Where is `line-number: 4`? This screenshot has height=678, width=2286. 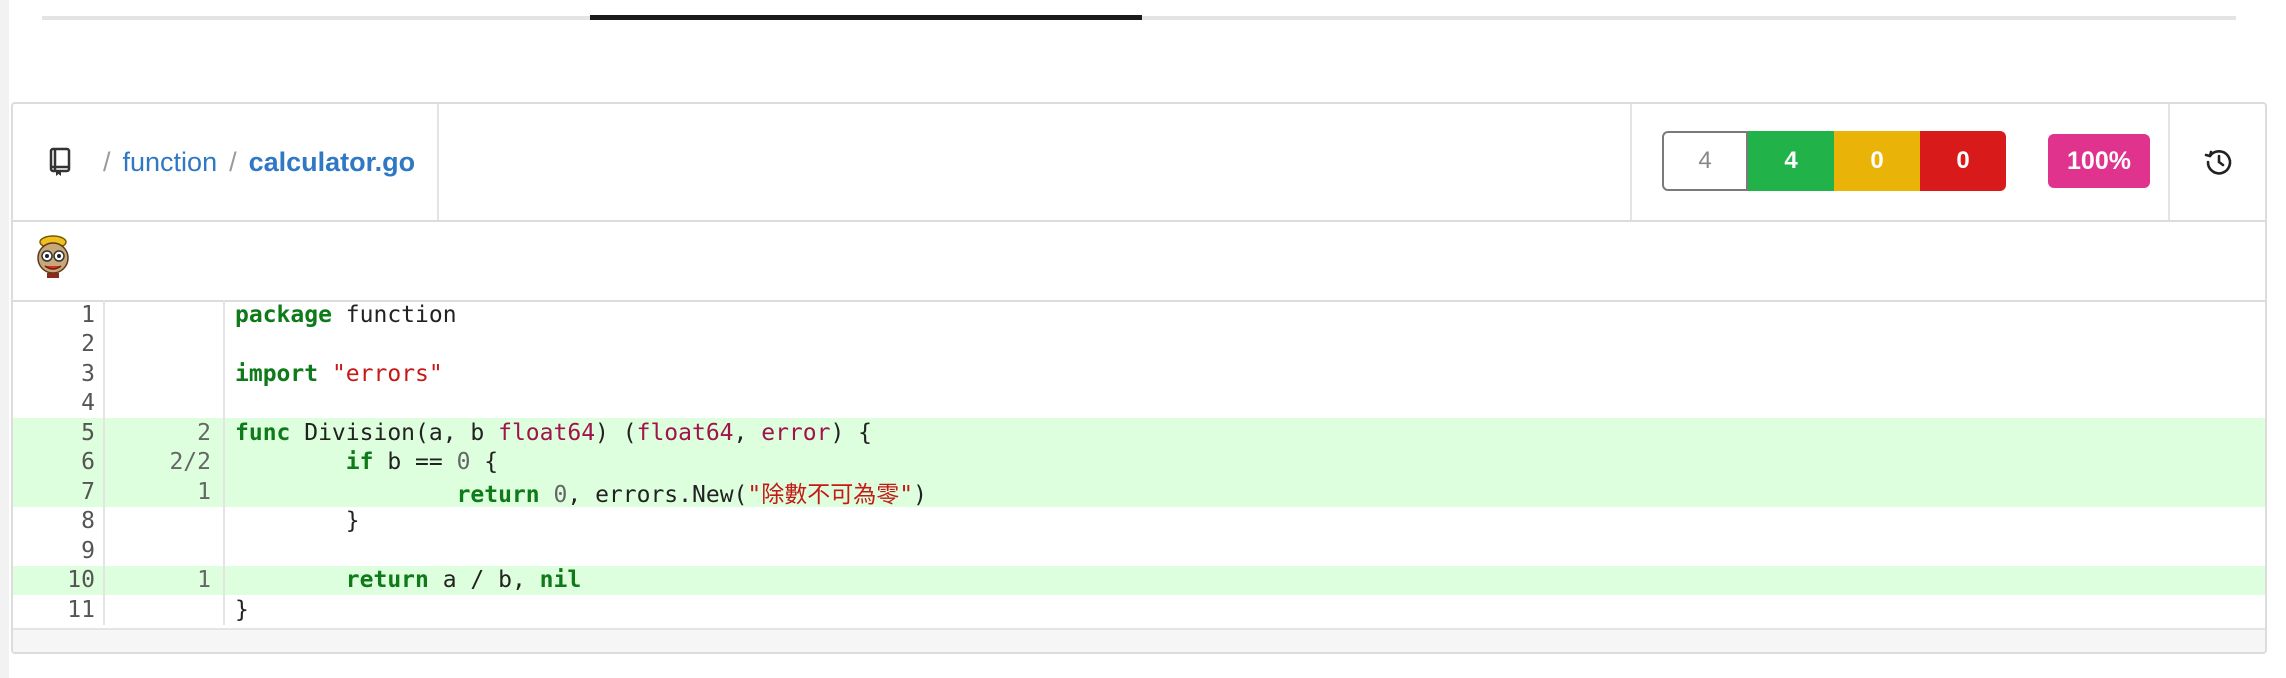
line-number: 4 is located at coordinates (58, 403).